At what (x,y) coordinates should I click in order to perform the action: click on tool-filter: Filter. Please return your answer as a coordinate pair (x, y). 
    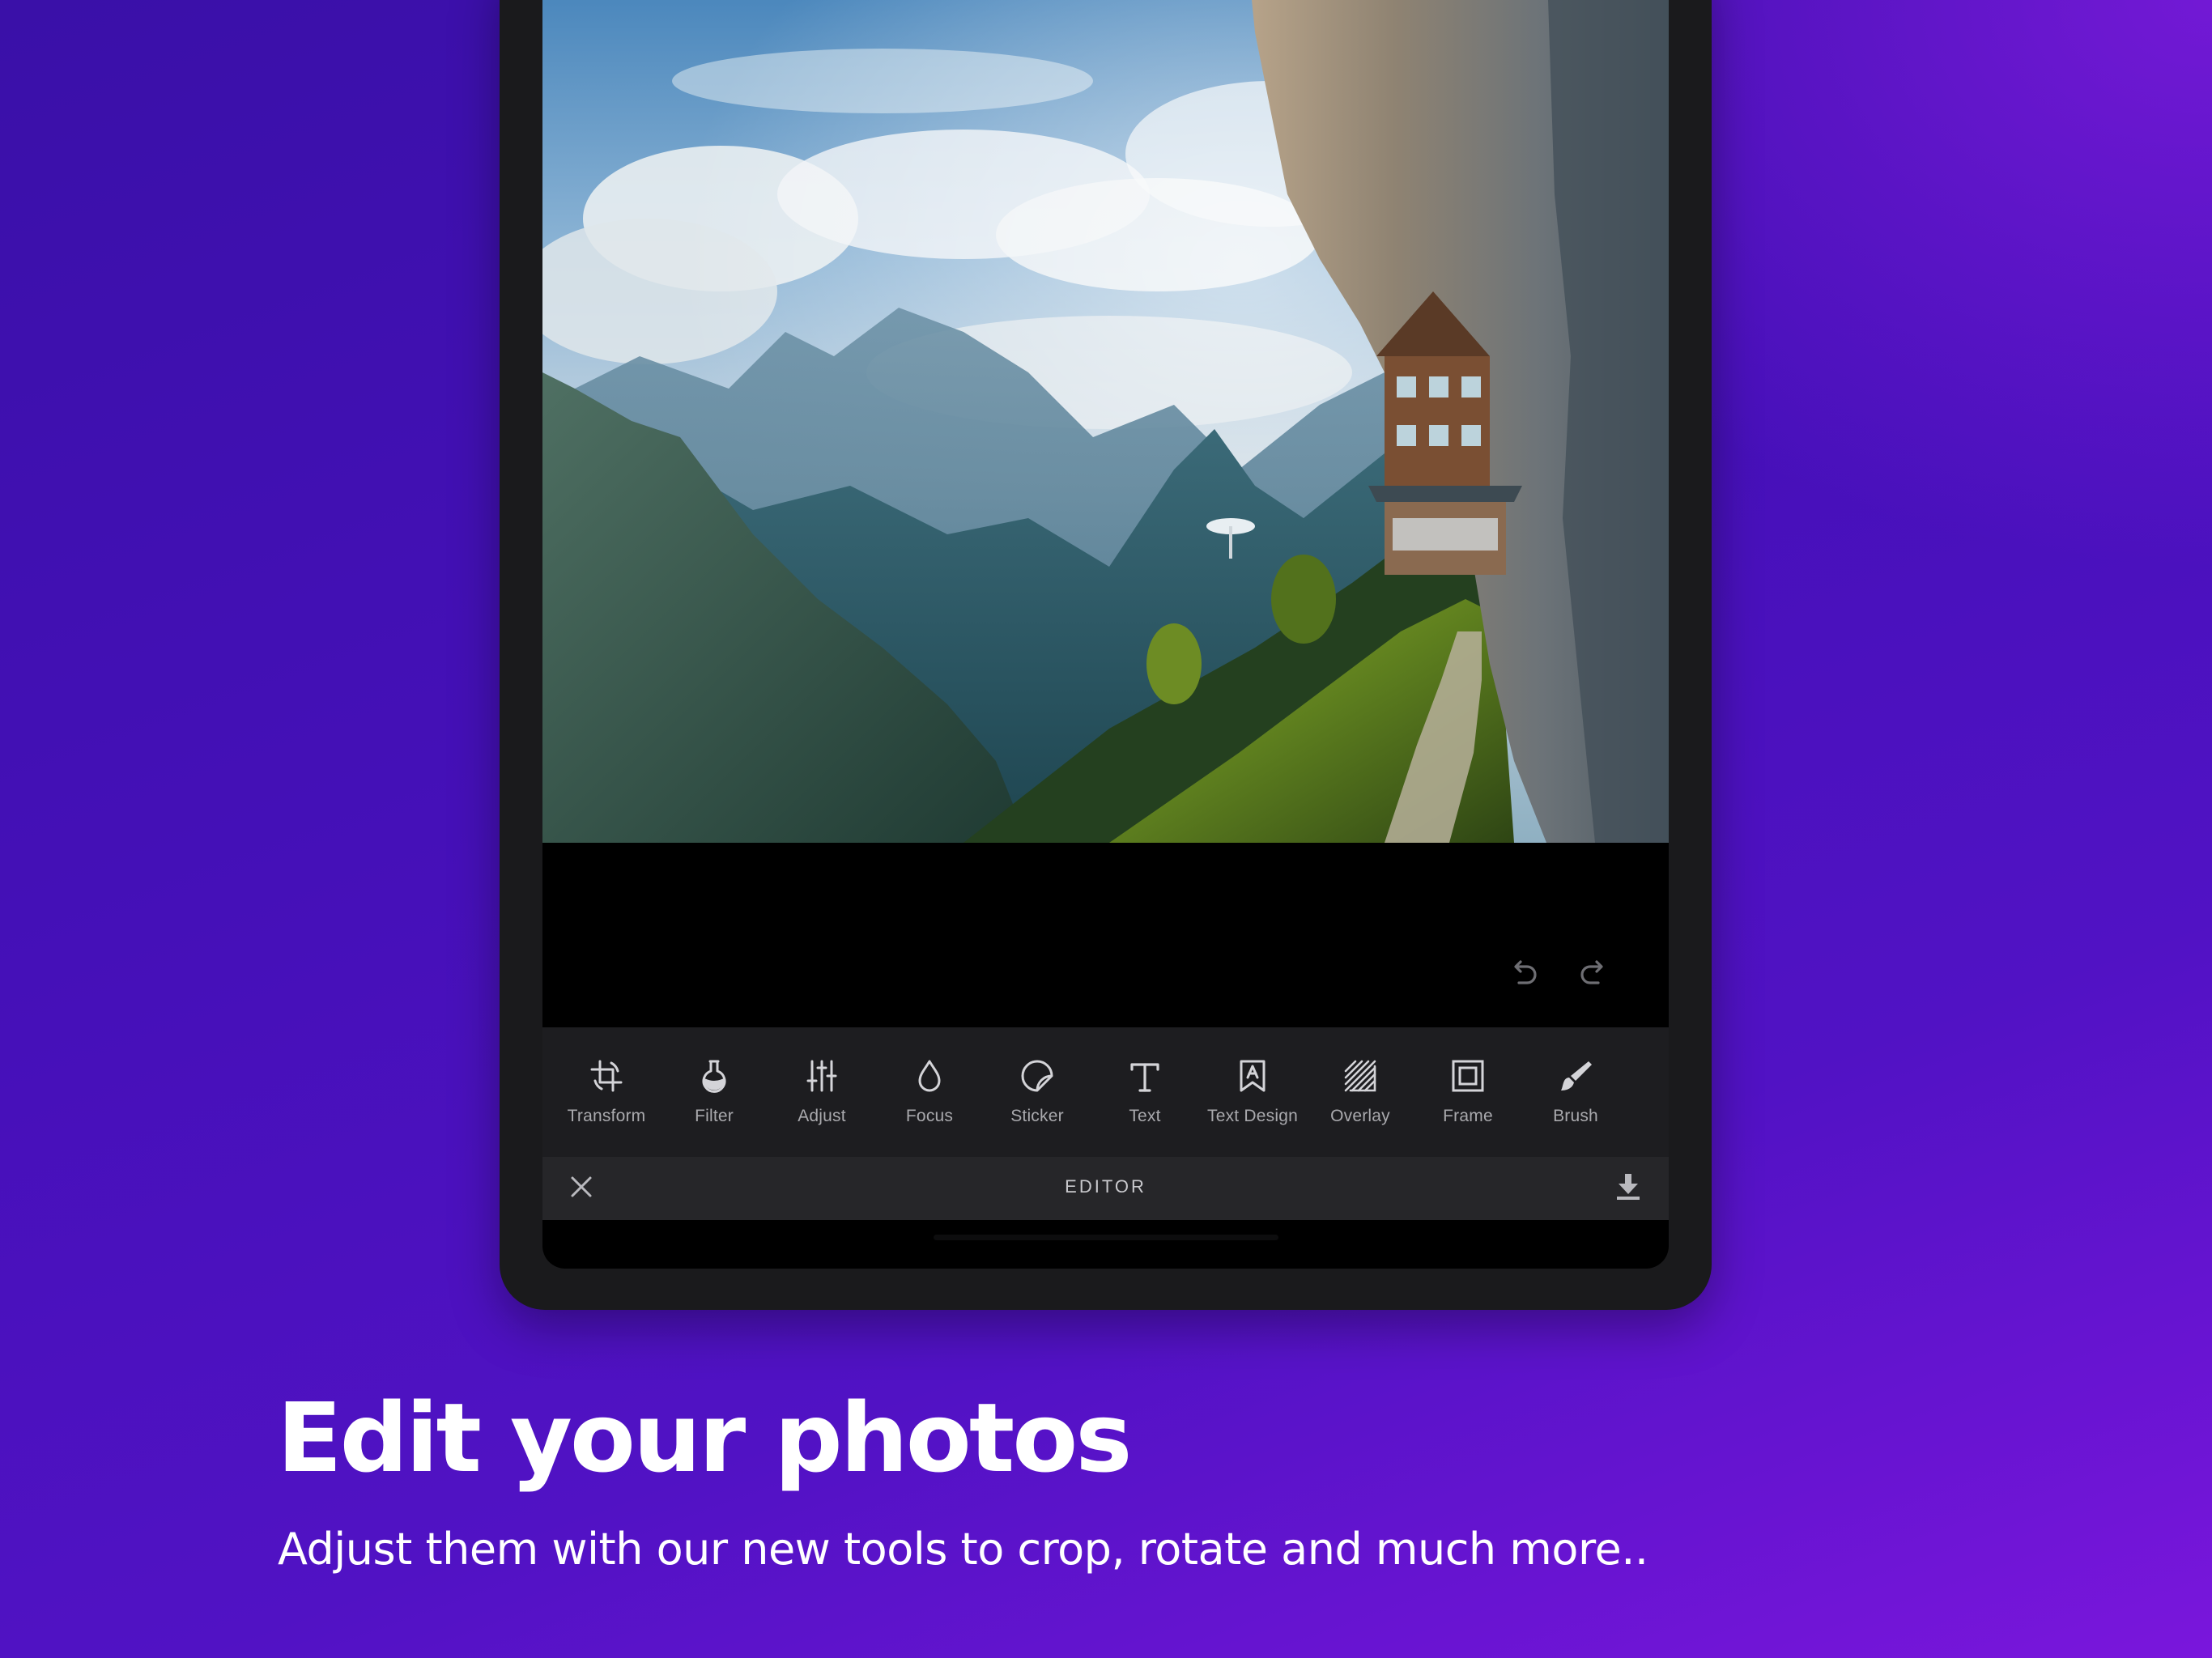
    Looking at the image, I should click on (714, 1092).